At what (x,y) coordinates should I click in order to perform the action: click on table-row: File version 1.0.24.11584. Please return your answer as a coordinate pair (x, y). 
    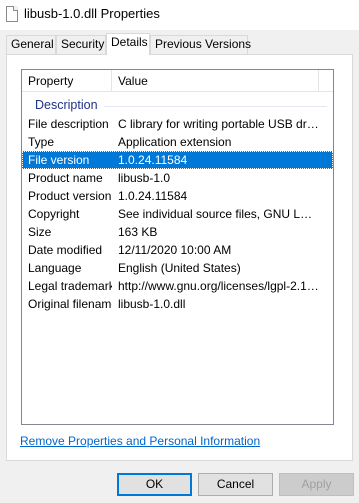
    Looking at the image, I should click on (177, 160).